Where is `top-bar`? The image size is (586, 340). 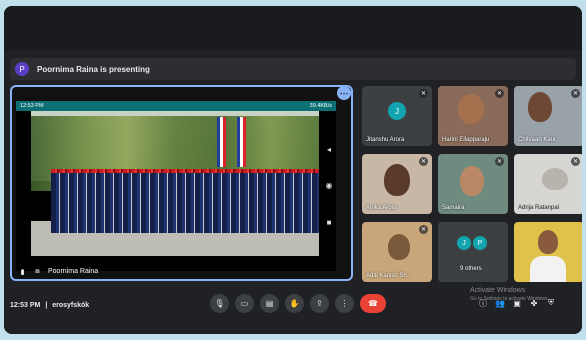
top-bar is located at coordinates (293, 28).